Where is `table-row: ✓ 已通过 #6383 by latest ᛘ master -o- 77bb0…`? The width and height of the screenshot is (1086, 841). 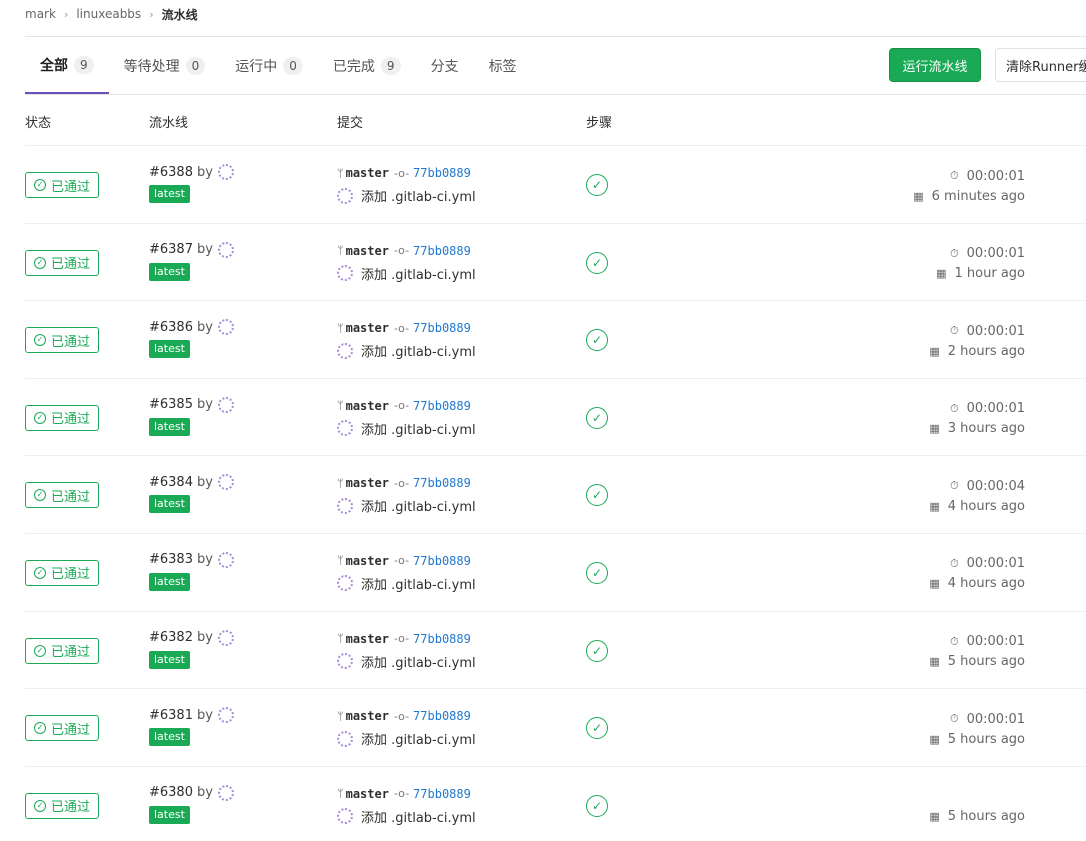 table-row: ✓ 已通过 #6383 by latest ᛘ master -o- 77bb0… is located at coordinates (555, 571).